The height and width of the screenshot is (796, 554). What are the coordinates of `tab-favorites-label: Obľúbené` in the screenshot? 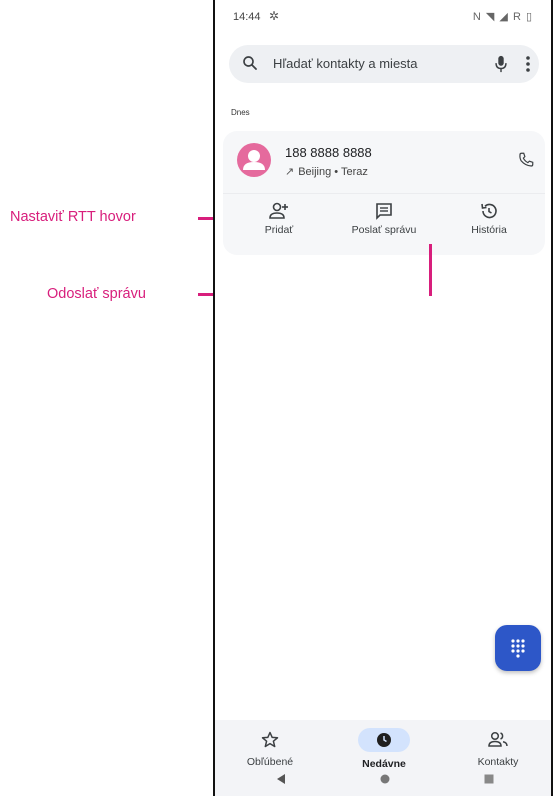 It's located at (270, 762).